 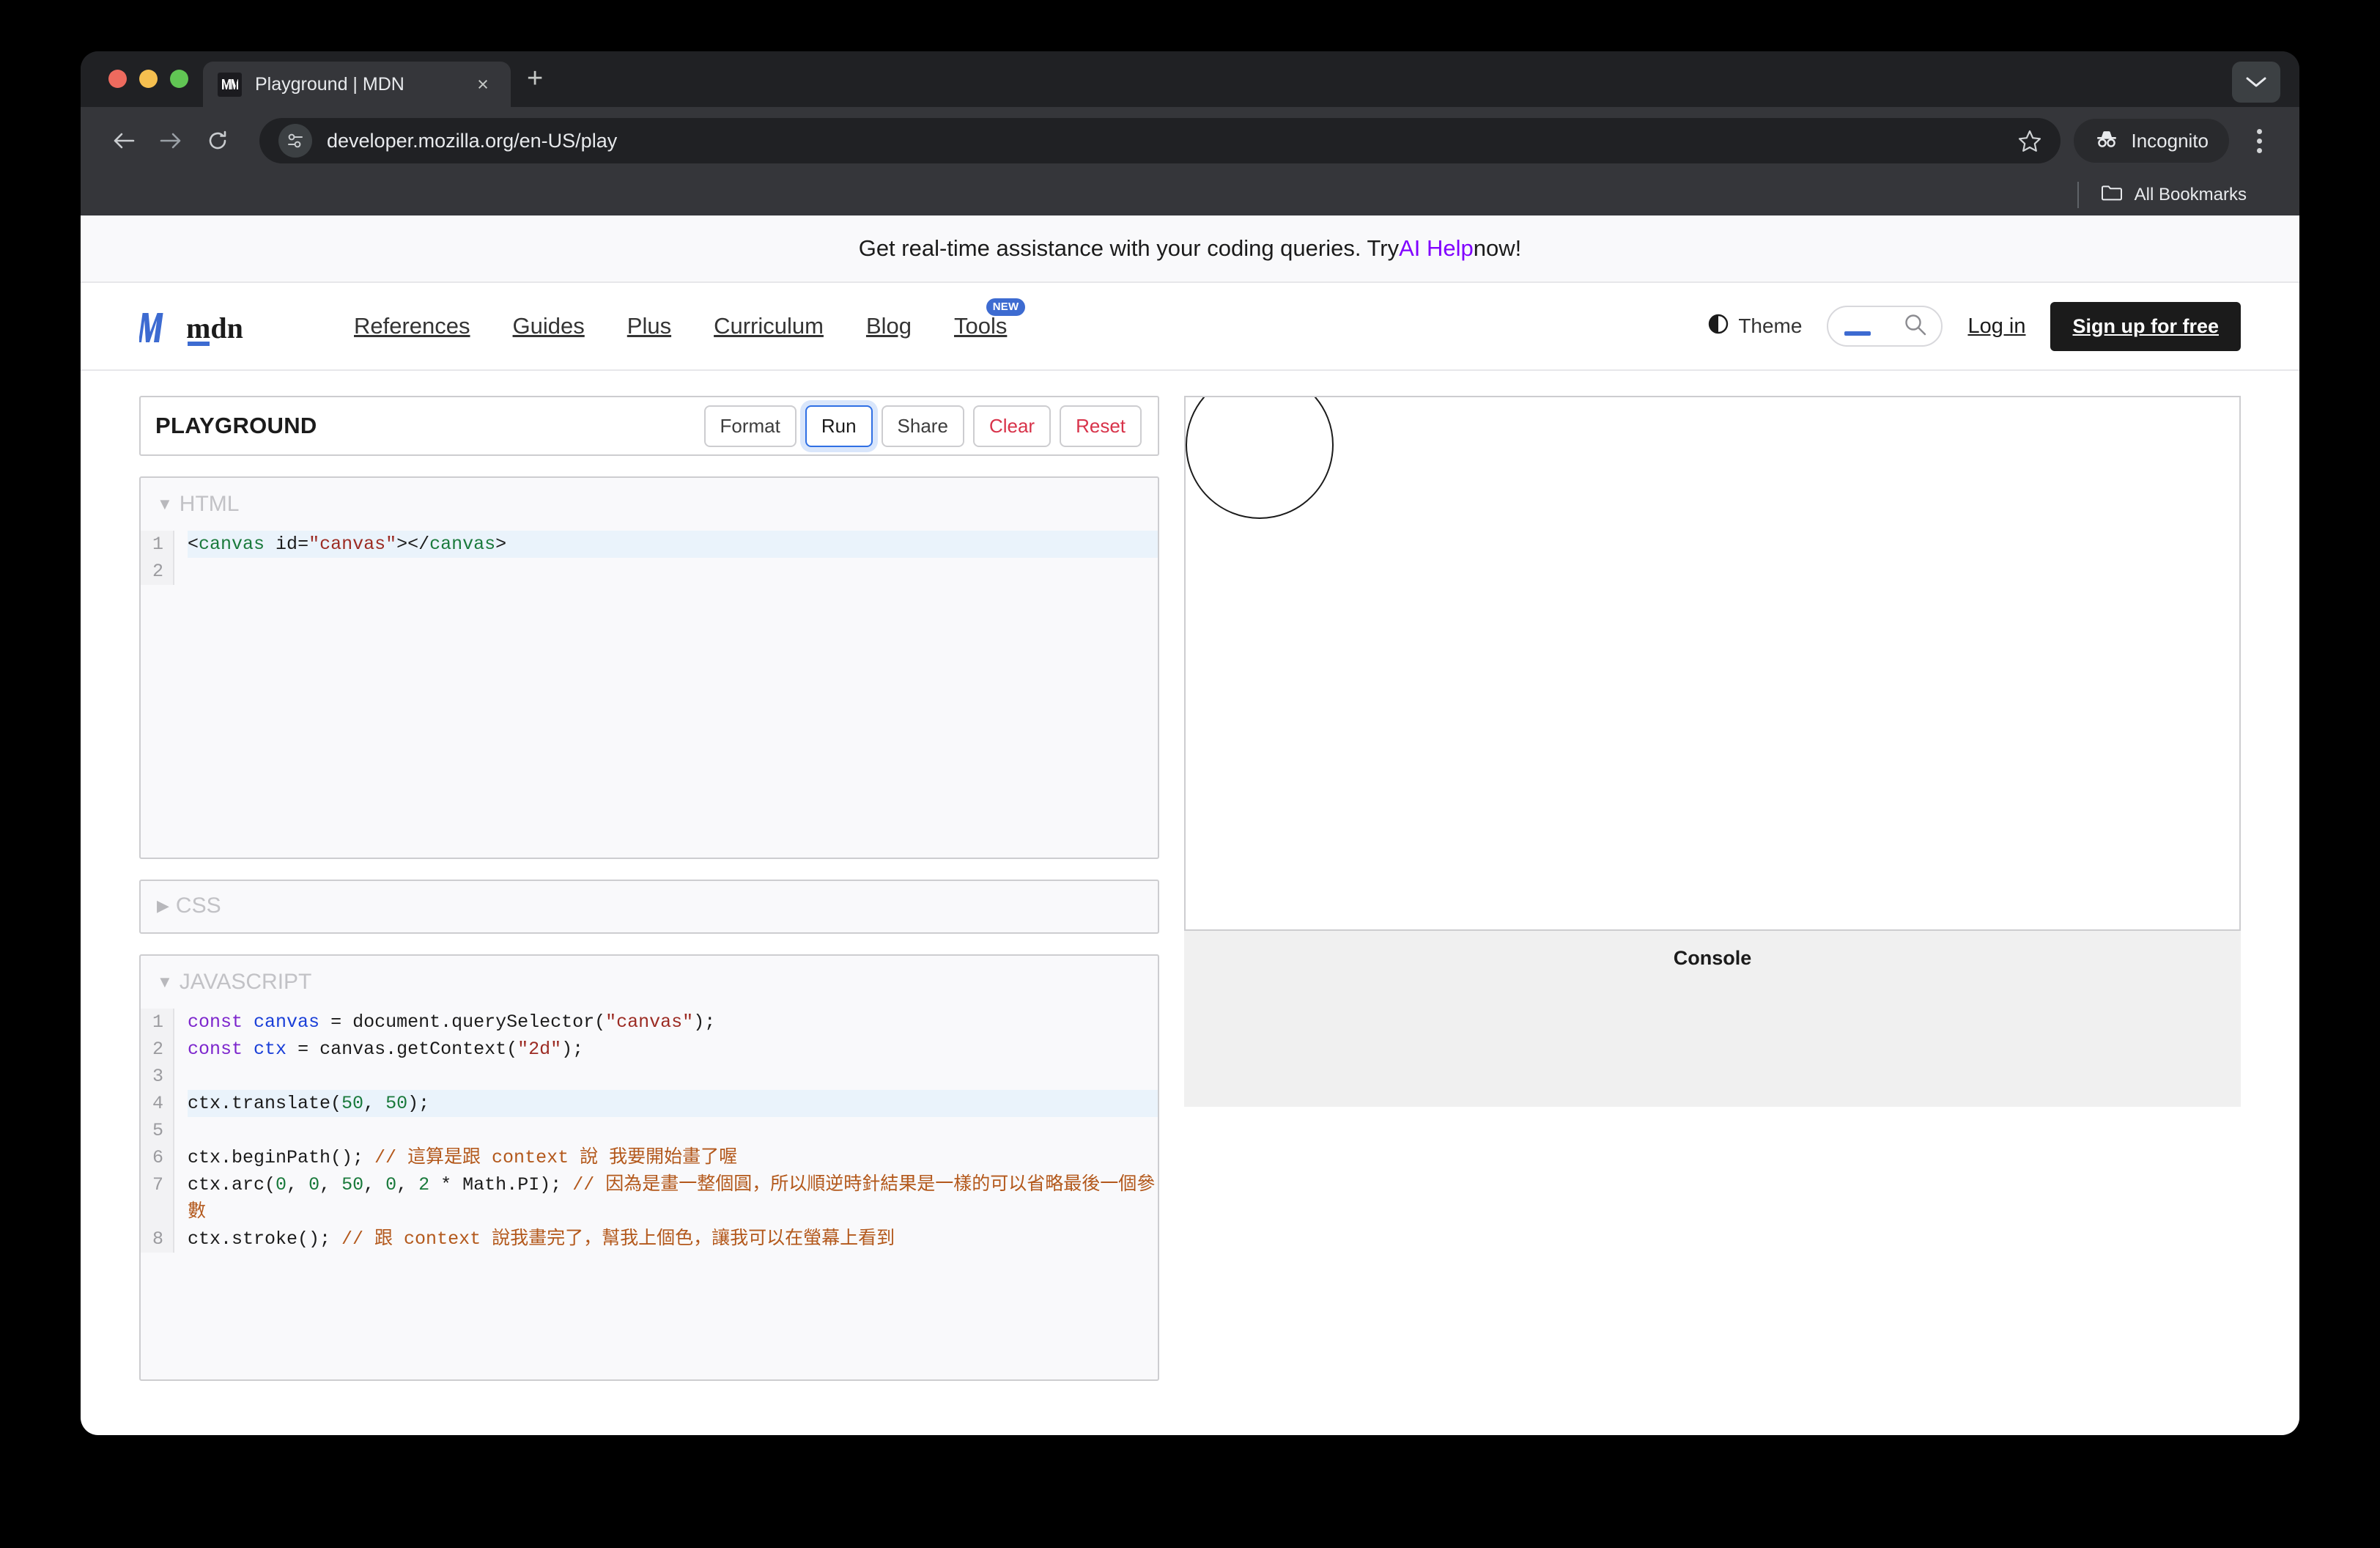 I want to click on theme-label: Theme, so click(x=1770, y=325).